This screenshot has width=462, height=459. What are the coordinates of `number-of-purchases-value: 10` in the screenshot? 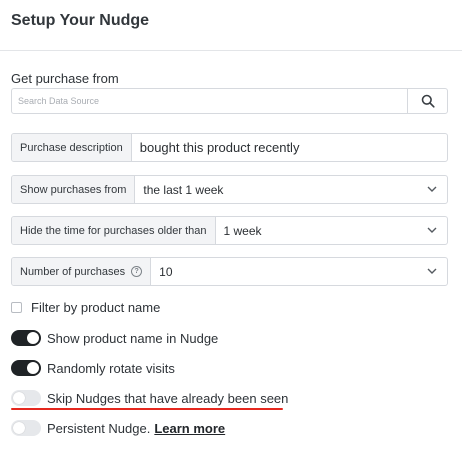 It's located at (166, 271).